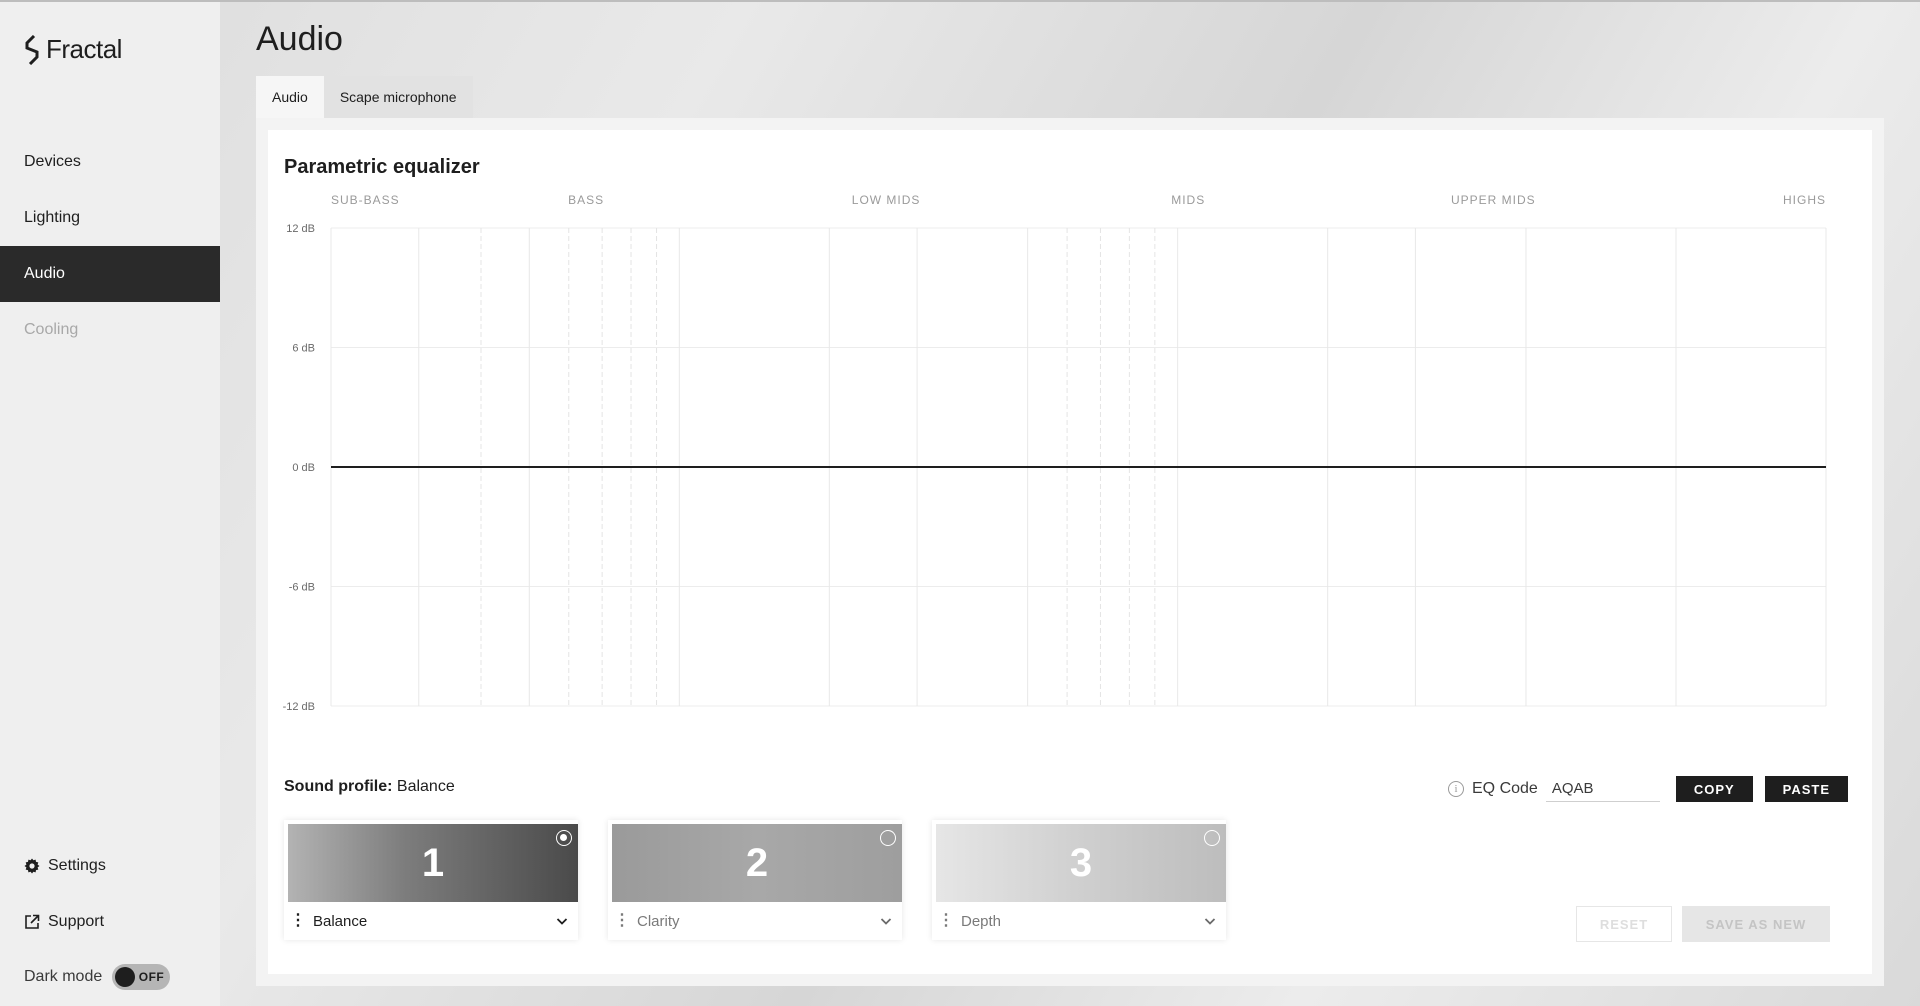 The image size is (1920, 1006). Describe the element at coordinates (110, 218) in the screenshot. I see `sidebar-item-lighting: Lighting` at that location.